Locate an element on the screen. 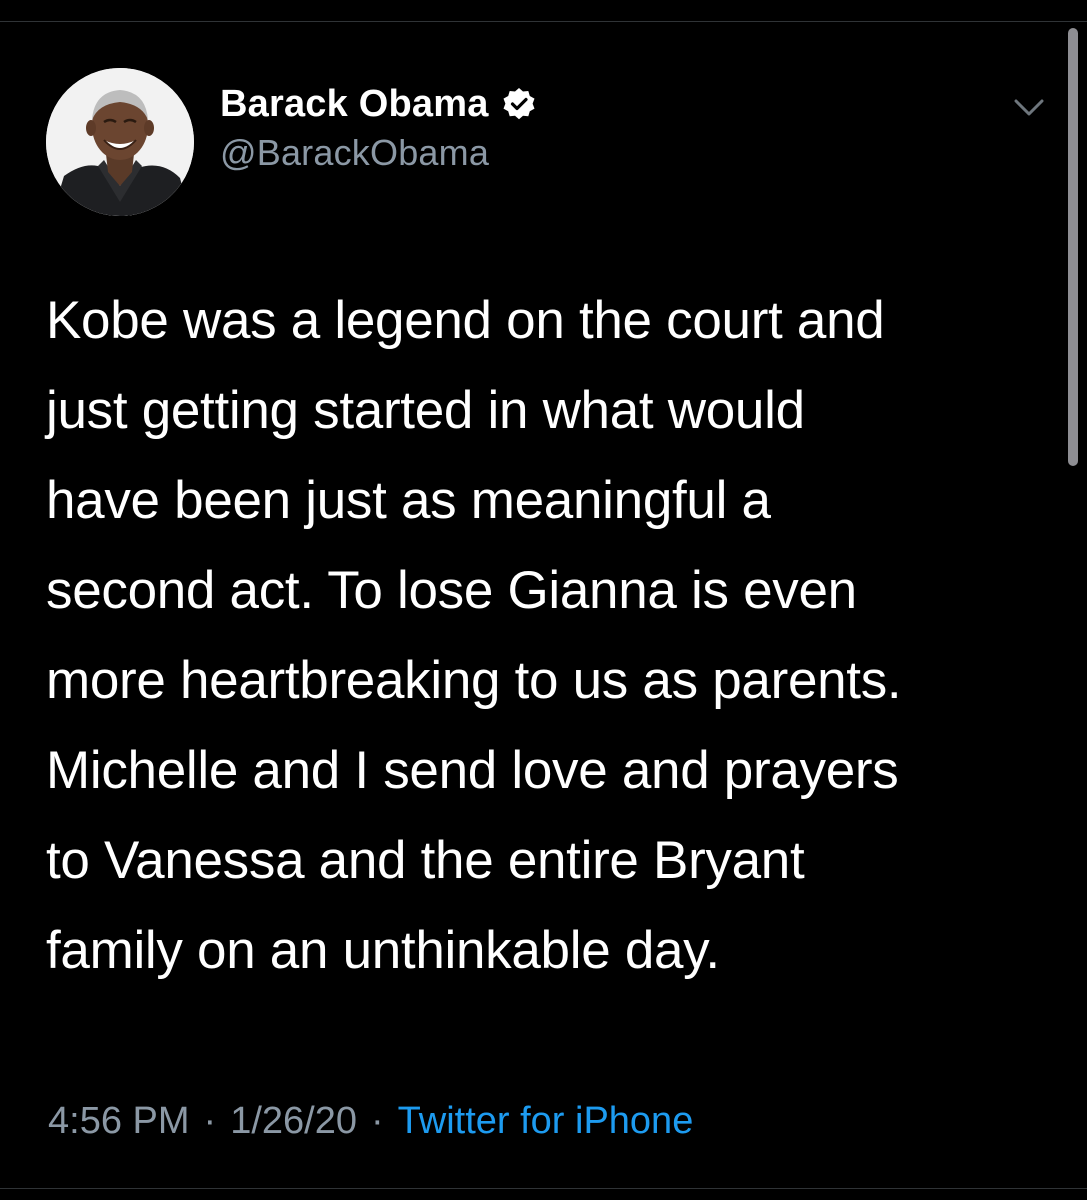 Image resolution: width=1087 pixels, height=1200 pixels. author-display-name: Barack Obama is located at coordinates (354, 104).